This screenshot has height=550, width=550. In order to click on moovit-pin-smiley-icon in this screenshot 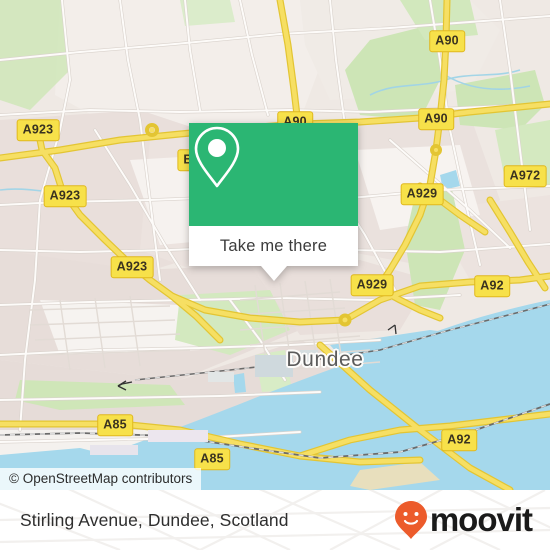, I will do `click(410, 520)`.